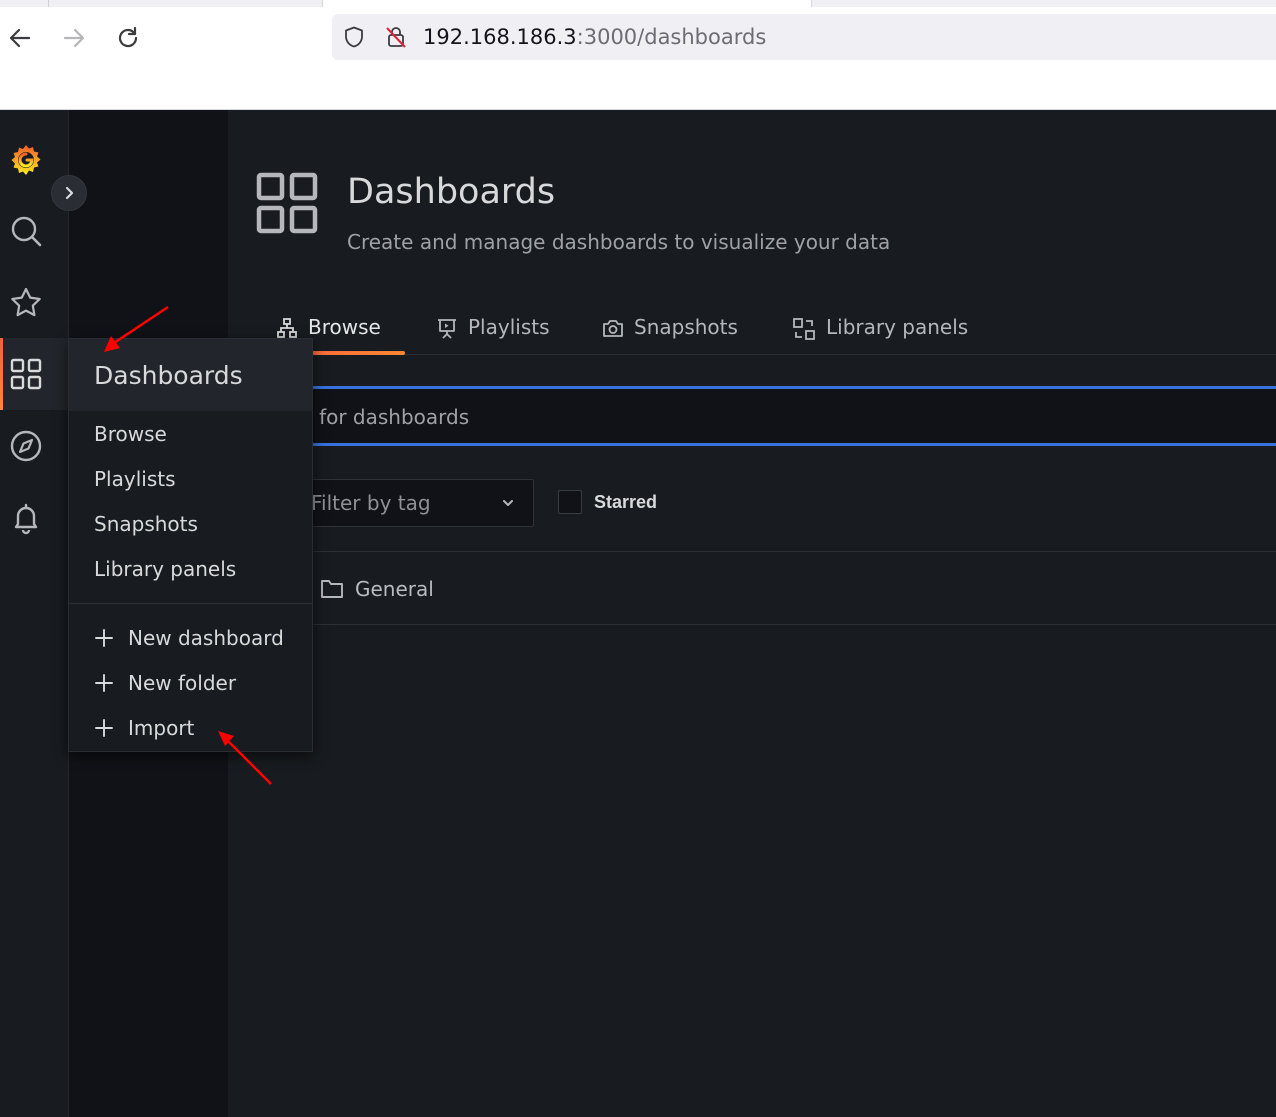 The width and height of the screenshot is (1276, 1117). I want to click on back-button, so click(20, 38).